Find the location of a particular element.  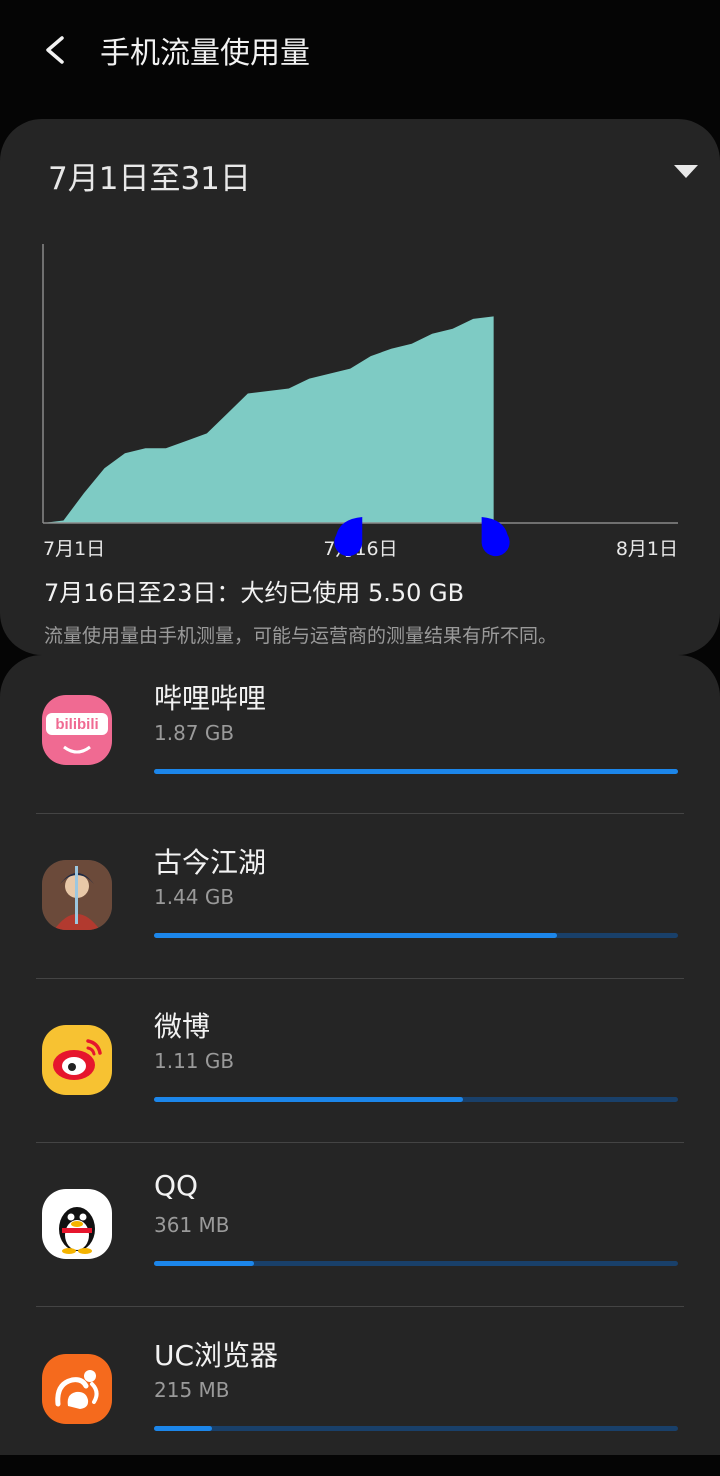

app-name: UC浏览器 is located at coordinates (216, 1355).